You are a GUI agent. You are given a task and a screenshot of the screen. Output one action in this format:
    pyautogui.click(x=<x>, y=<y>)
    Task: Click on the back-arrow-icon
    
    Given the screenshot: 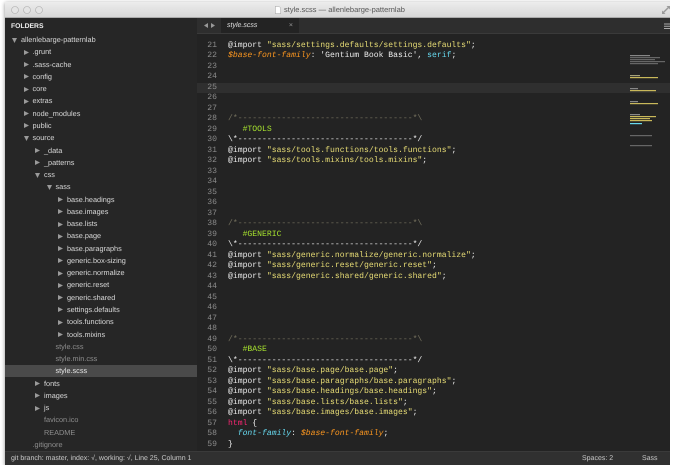 What is the action you would take?
    pyautogui.click(x=206, y=25)
    